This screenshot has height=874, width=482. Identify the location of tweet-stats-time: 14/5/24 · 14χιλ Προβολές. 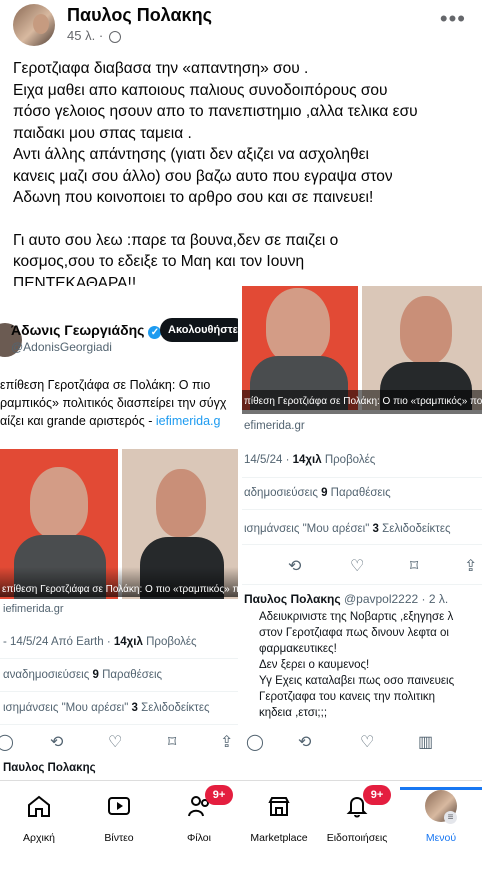
(309, 460).